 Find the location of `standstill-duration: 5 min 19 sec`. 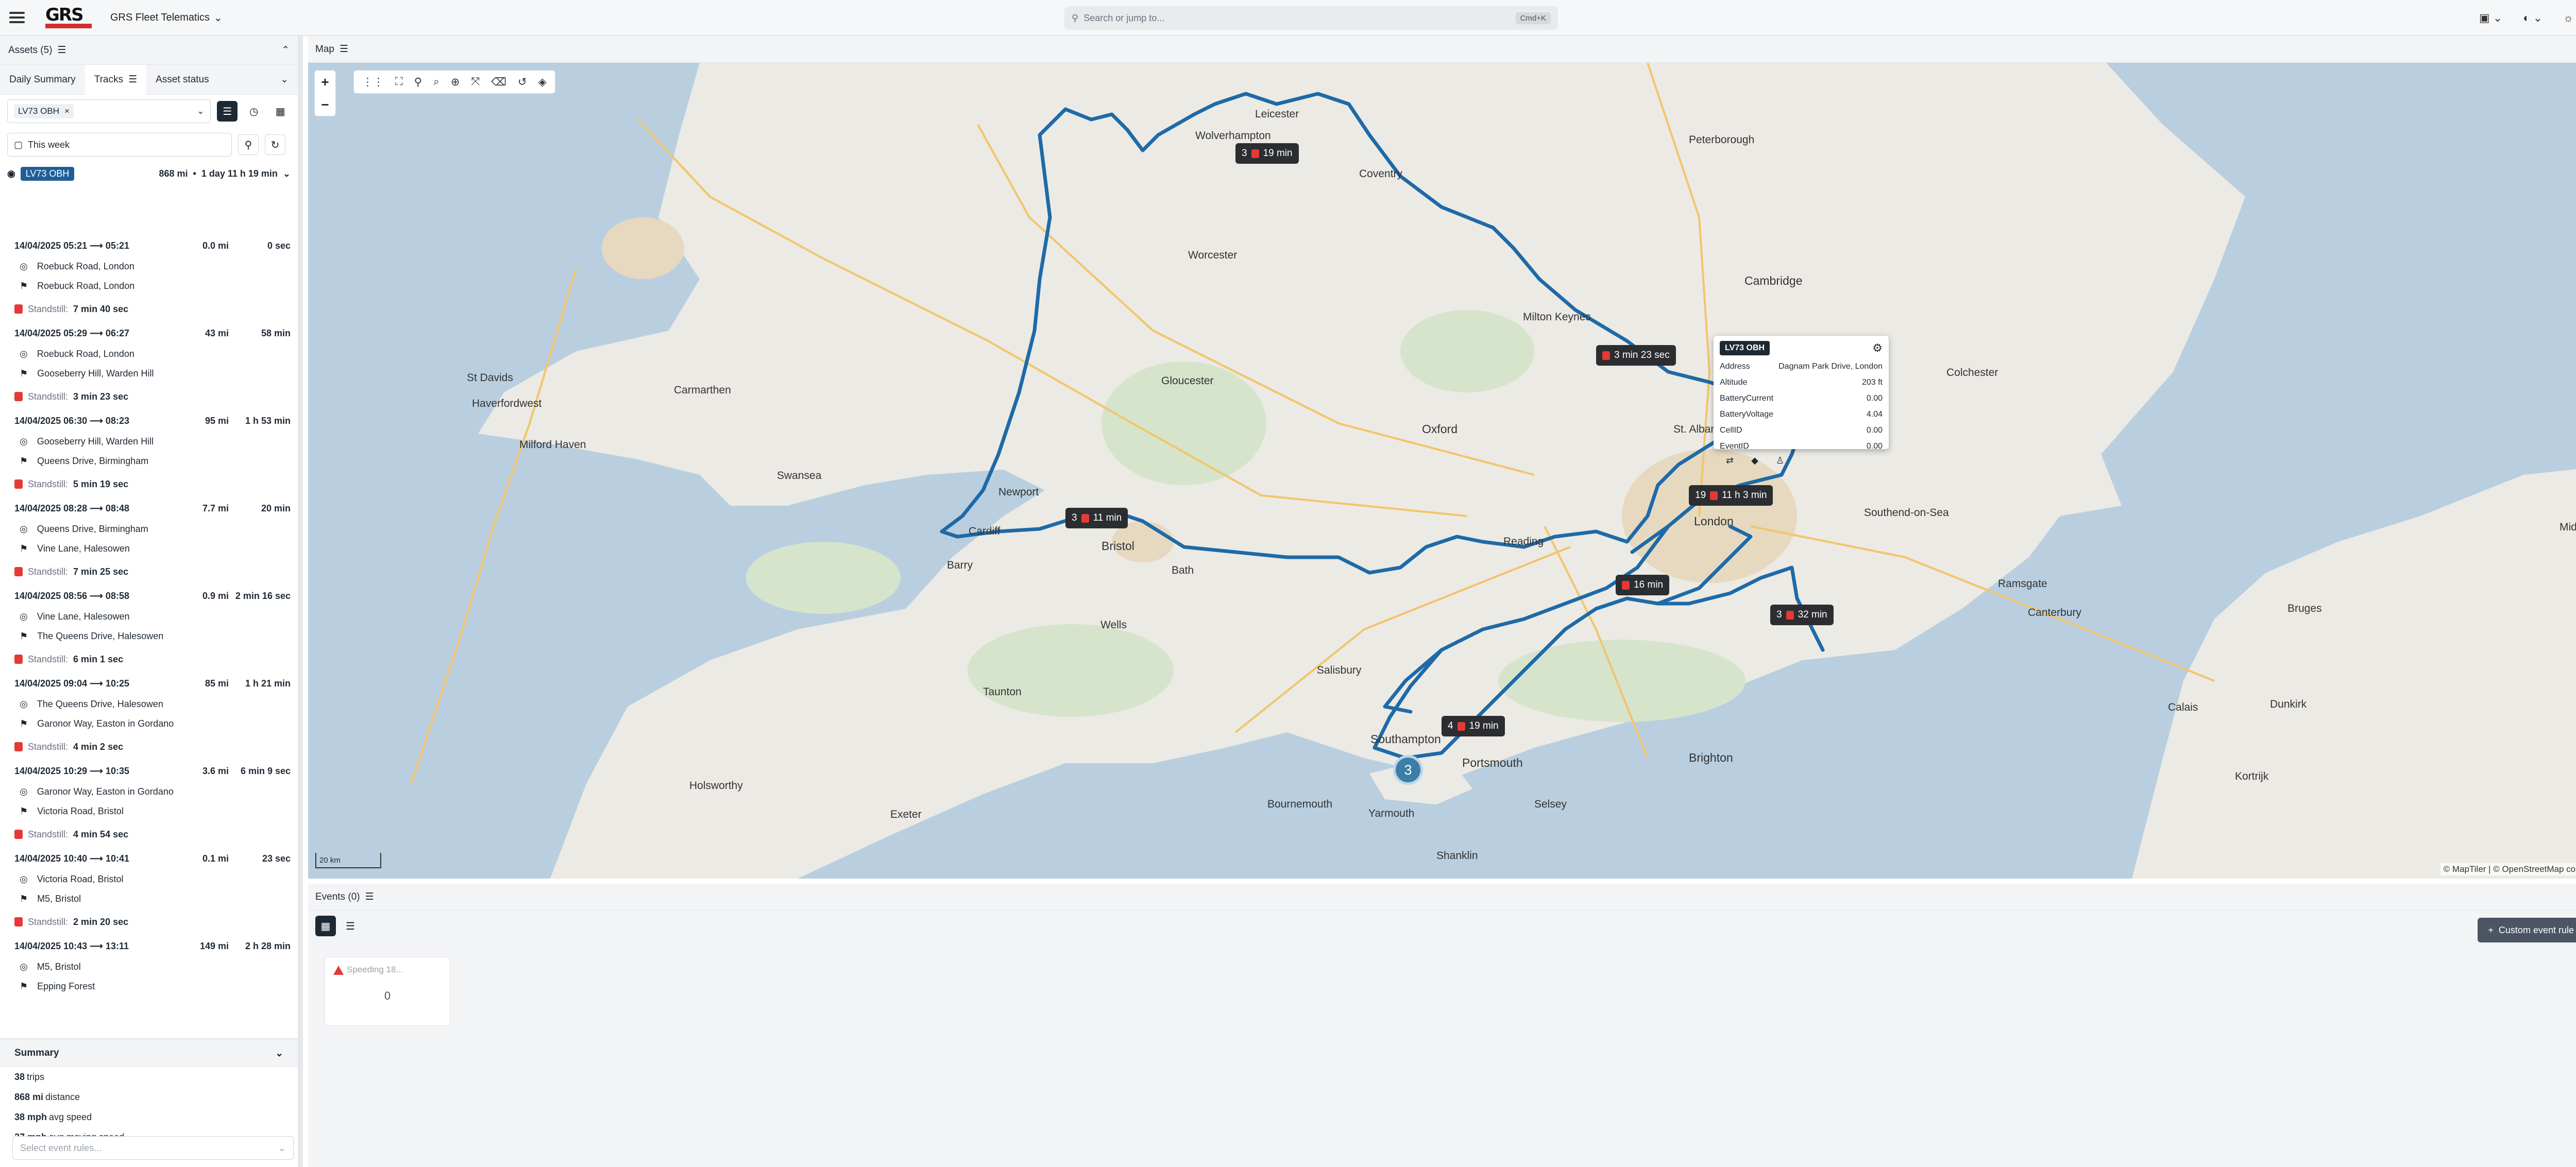

standstill-duration: 5 min 19 sec is located at coordinates (101, 484).